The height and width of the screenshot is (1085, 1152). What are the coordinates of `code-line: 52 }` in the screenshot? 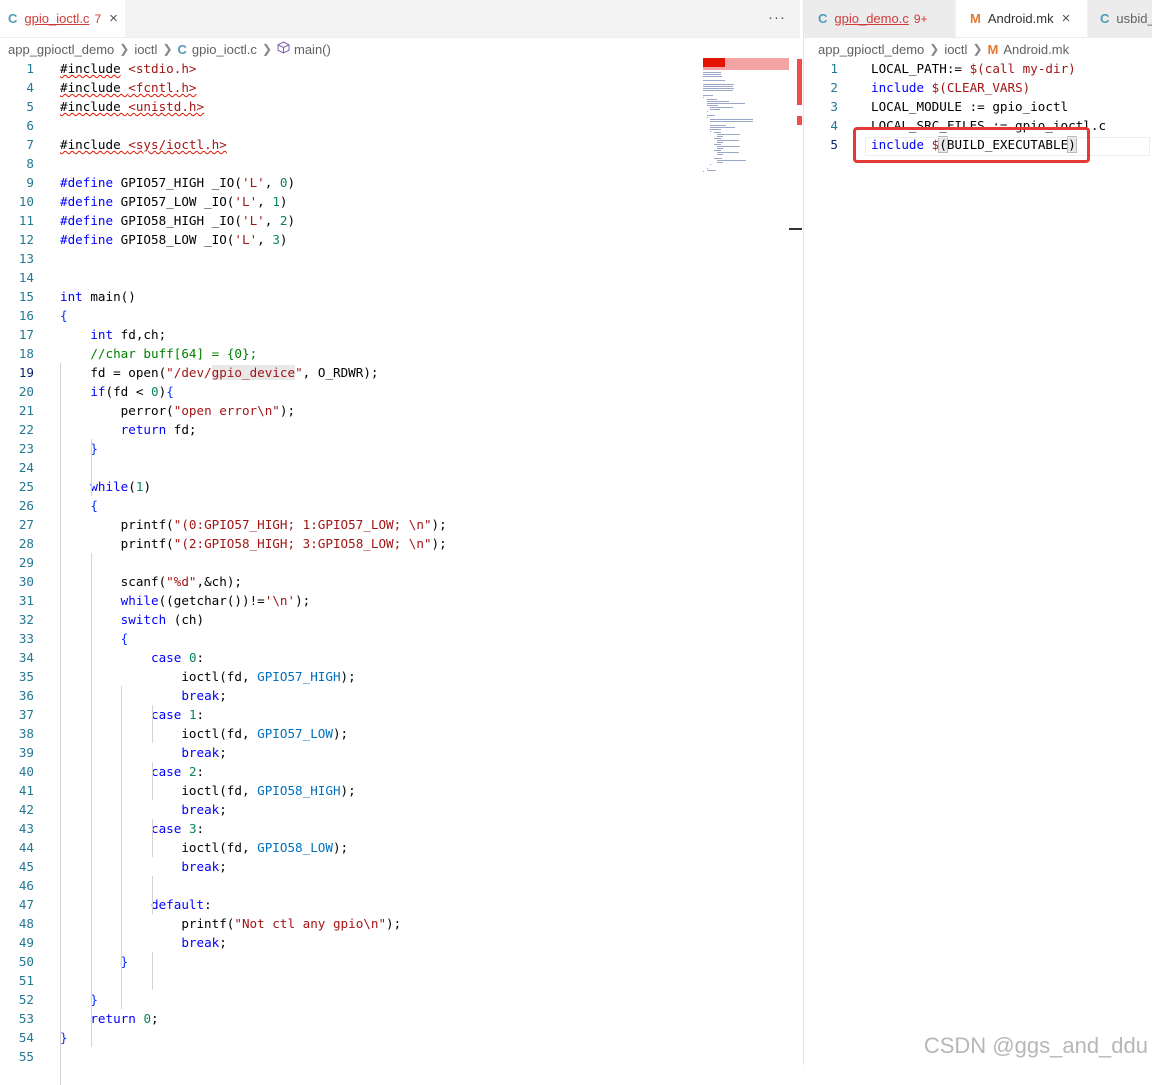 It's located at (400, 999).